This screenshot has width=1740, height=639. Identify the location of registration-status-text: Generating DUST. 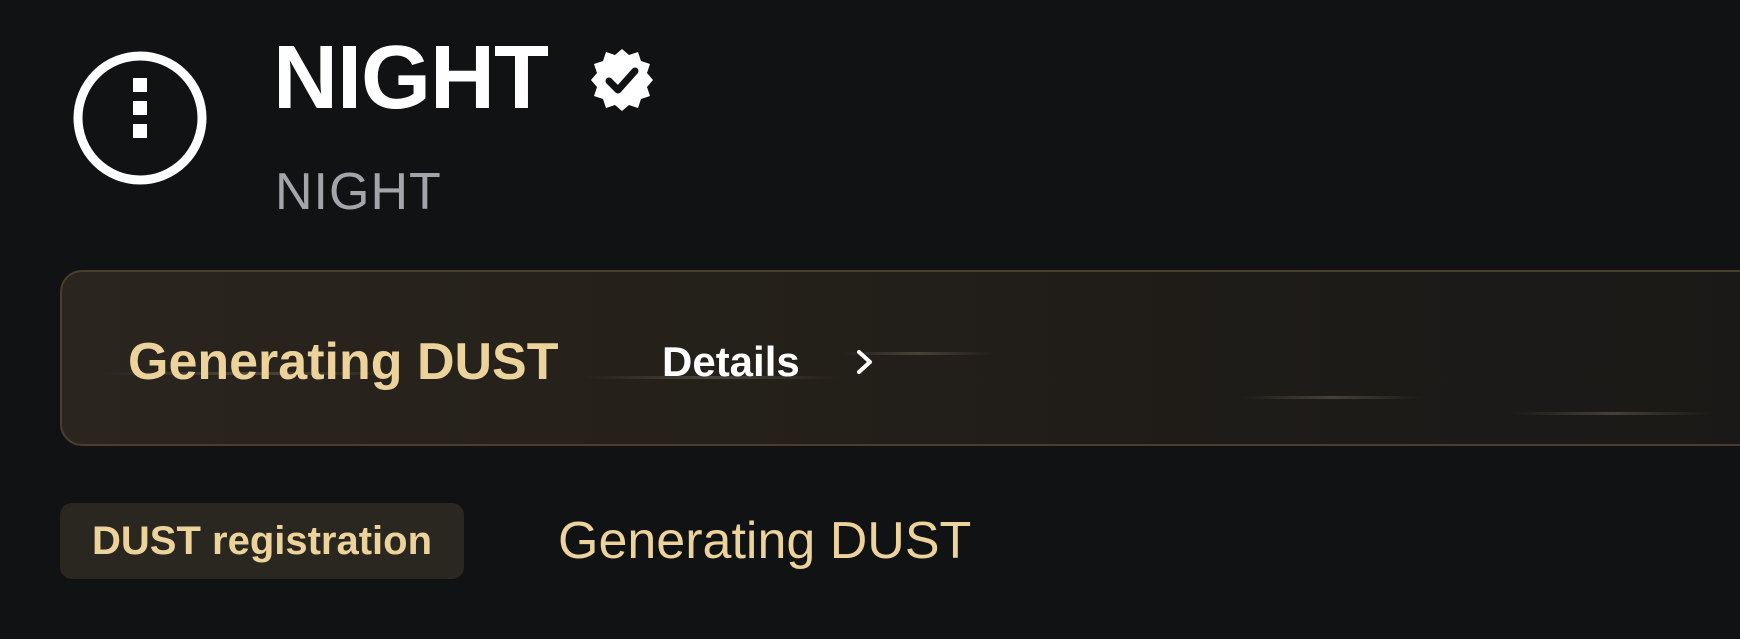
(765, 541).